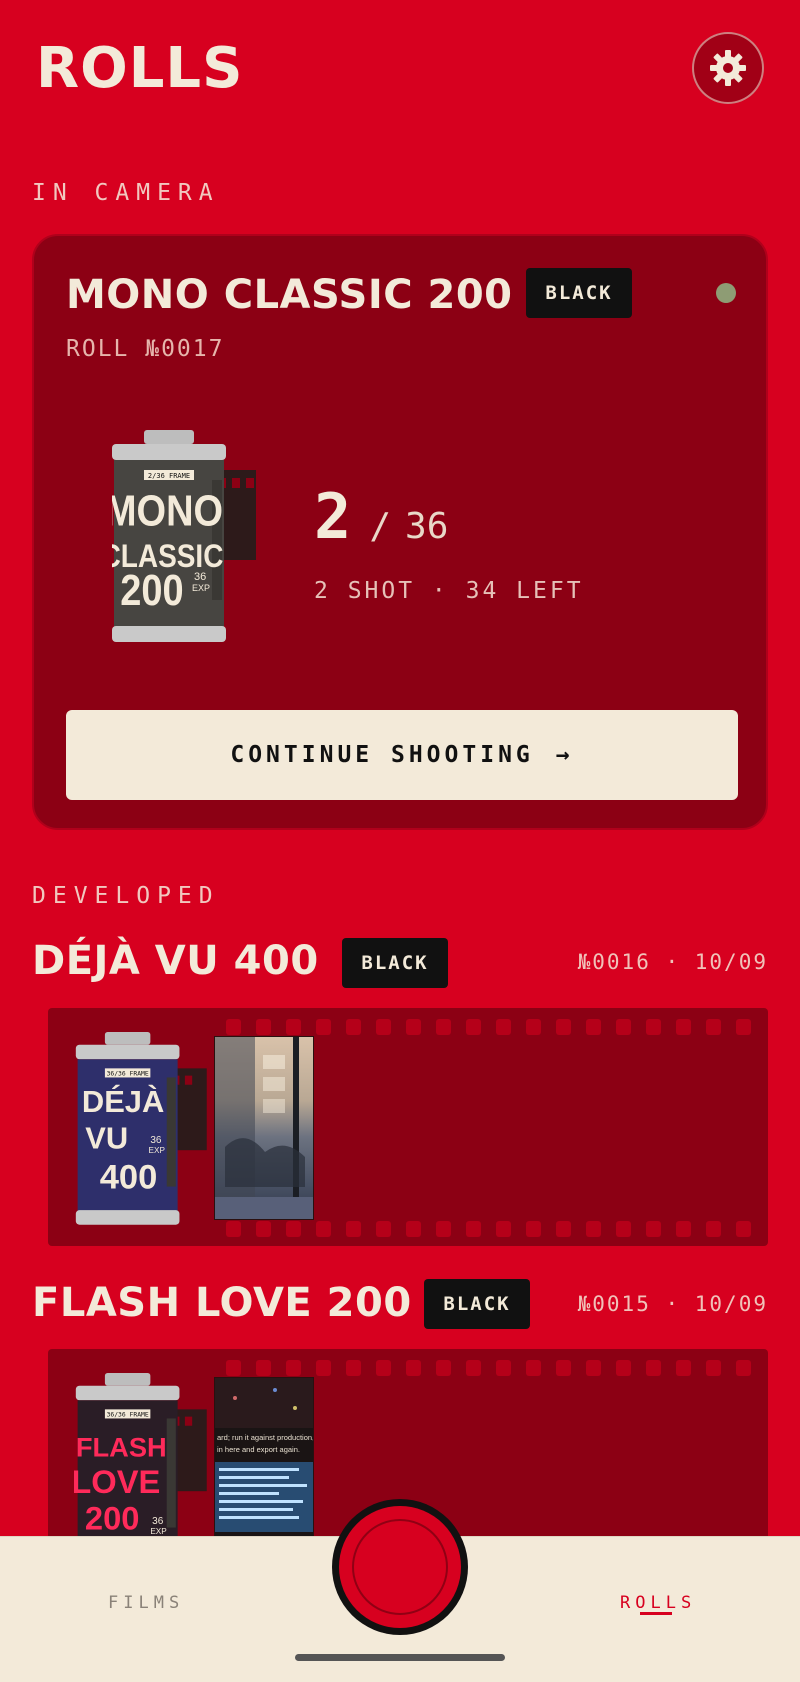  What do you see at coordinates (408, 1127) in the screenshot?
I see `film-strip: 36/36 FRAME DÉJÀ VU 400 36 EXP` at bounding box center [408, 1127].